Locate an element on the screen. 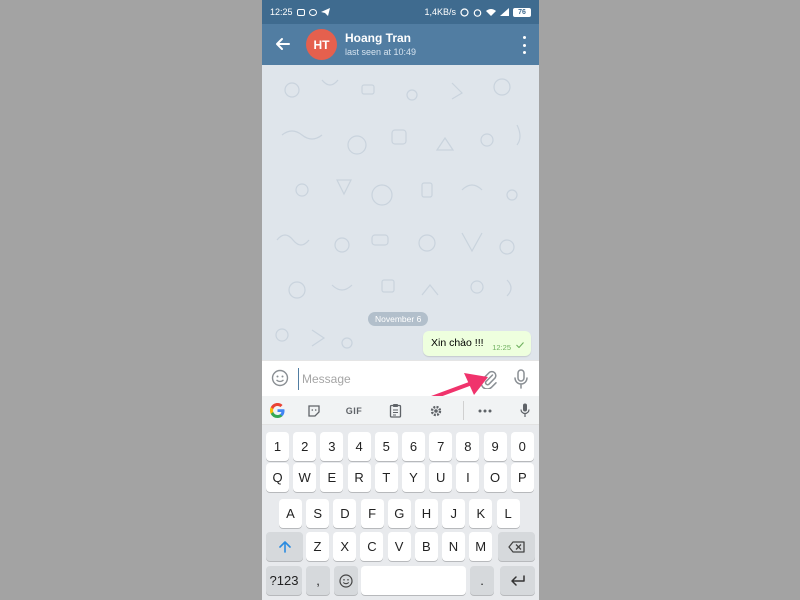  letter-key-r: R is located at coordinates (359, 477).